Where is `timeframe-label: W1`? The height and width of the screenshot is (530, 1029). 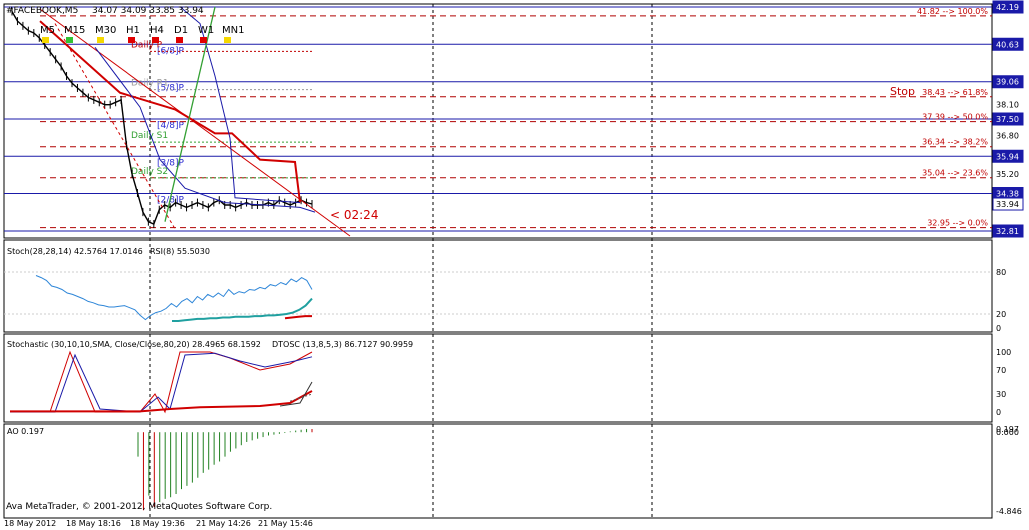 timeframe-label: W1 is located at coordinates (206, 30).